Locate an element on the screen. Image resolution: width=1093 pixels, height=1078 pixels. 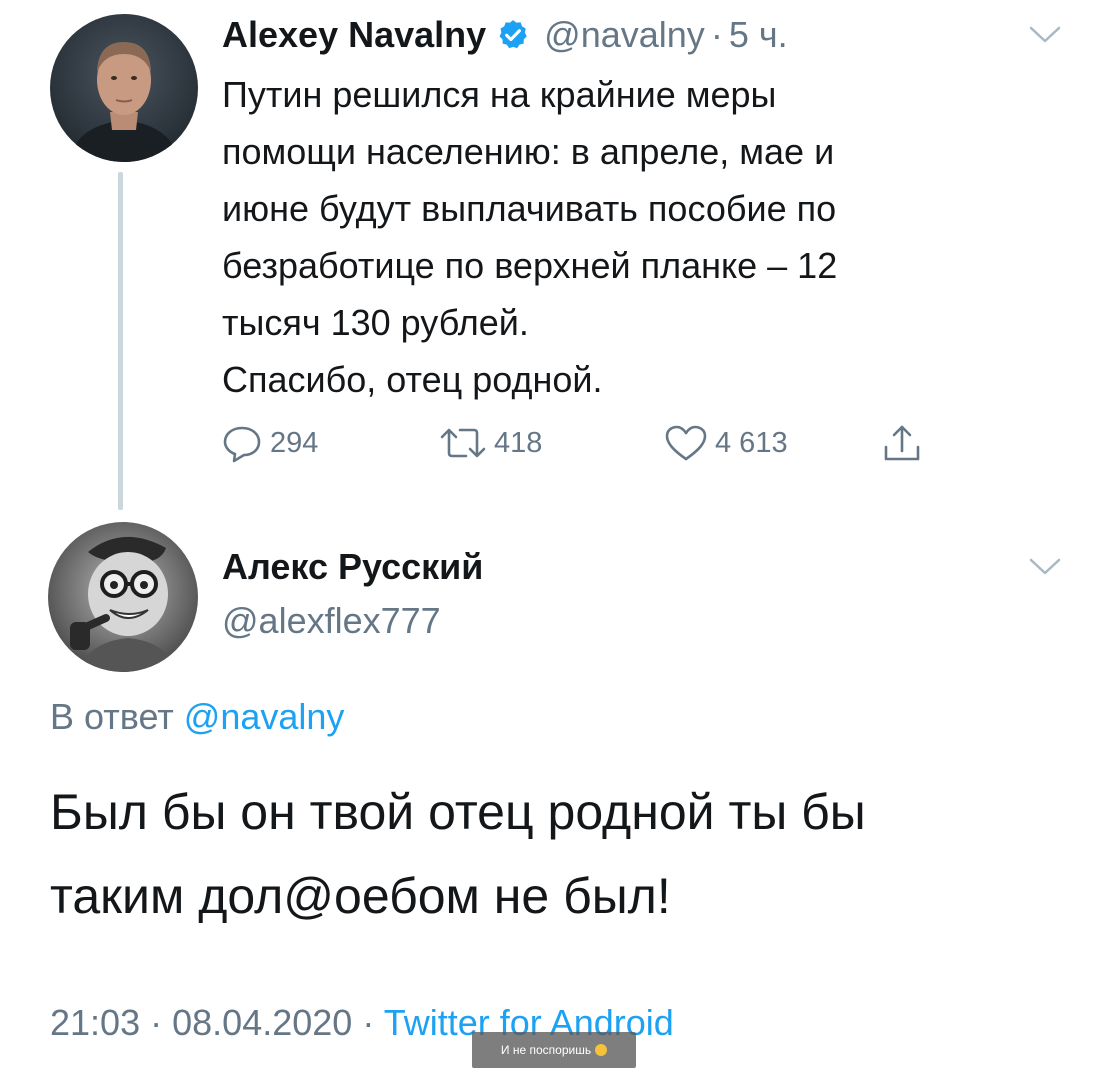
retweet-icon is located at coordinates (463, 443).